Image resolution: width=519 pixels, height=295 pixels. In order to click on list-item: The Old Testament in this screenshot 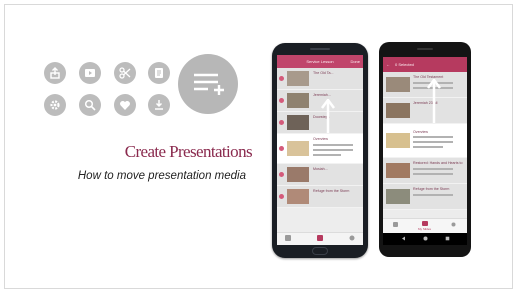, I will do `click(425, 85)`.